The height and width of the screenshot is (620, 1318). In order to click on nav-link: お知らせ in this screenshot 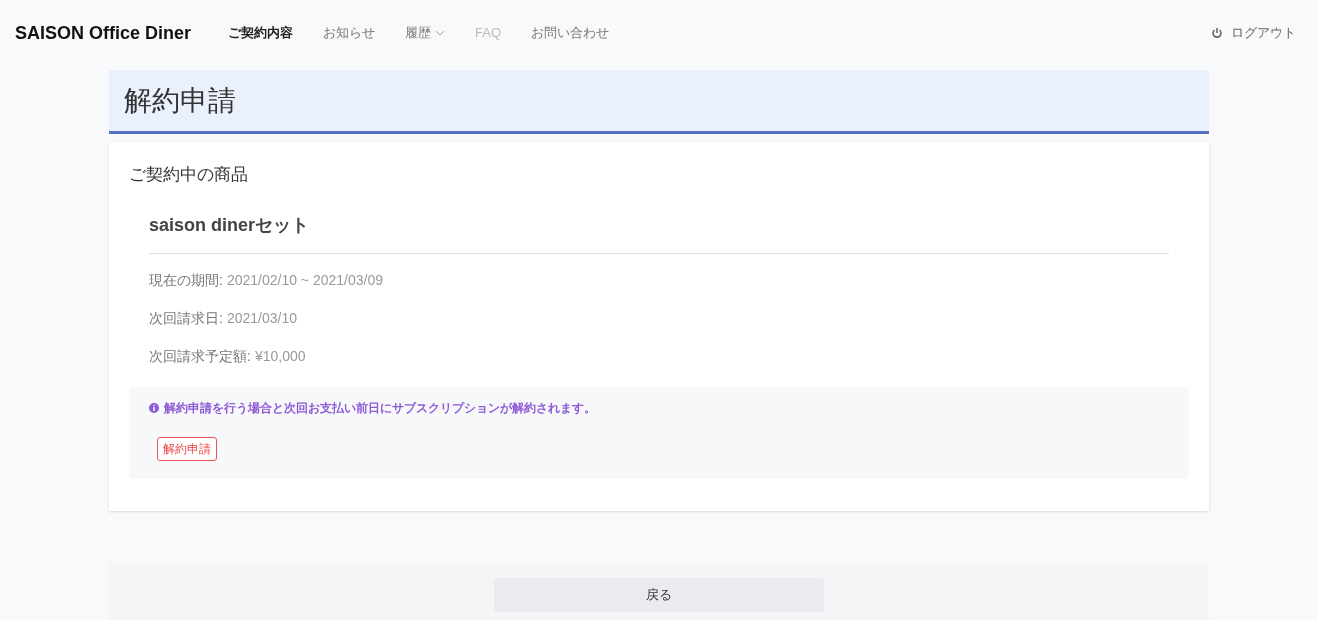, I will do `click(349, 33)`.